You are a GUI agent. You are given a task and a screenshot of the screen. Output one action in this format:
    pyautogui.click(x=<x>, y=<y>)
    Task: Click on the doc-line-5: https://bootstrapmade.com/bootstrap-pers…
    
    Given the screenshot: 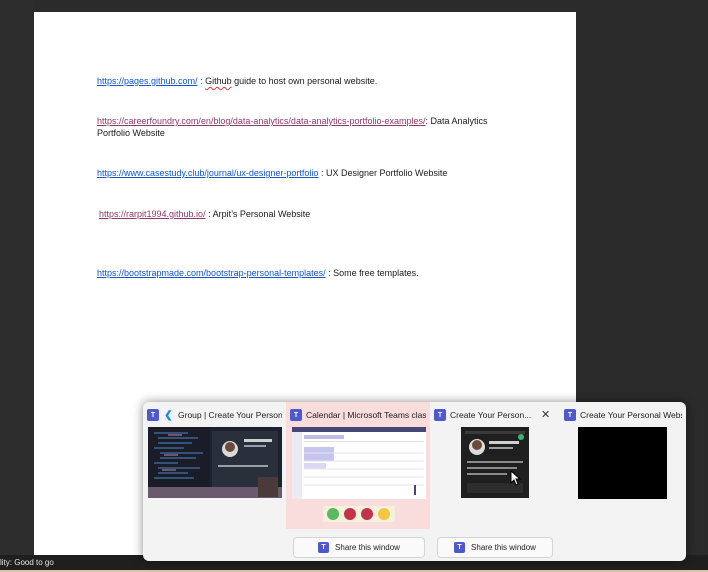 What is the action you would take?
    pyautogui.click(x=307, y=273)
    